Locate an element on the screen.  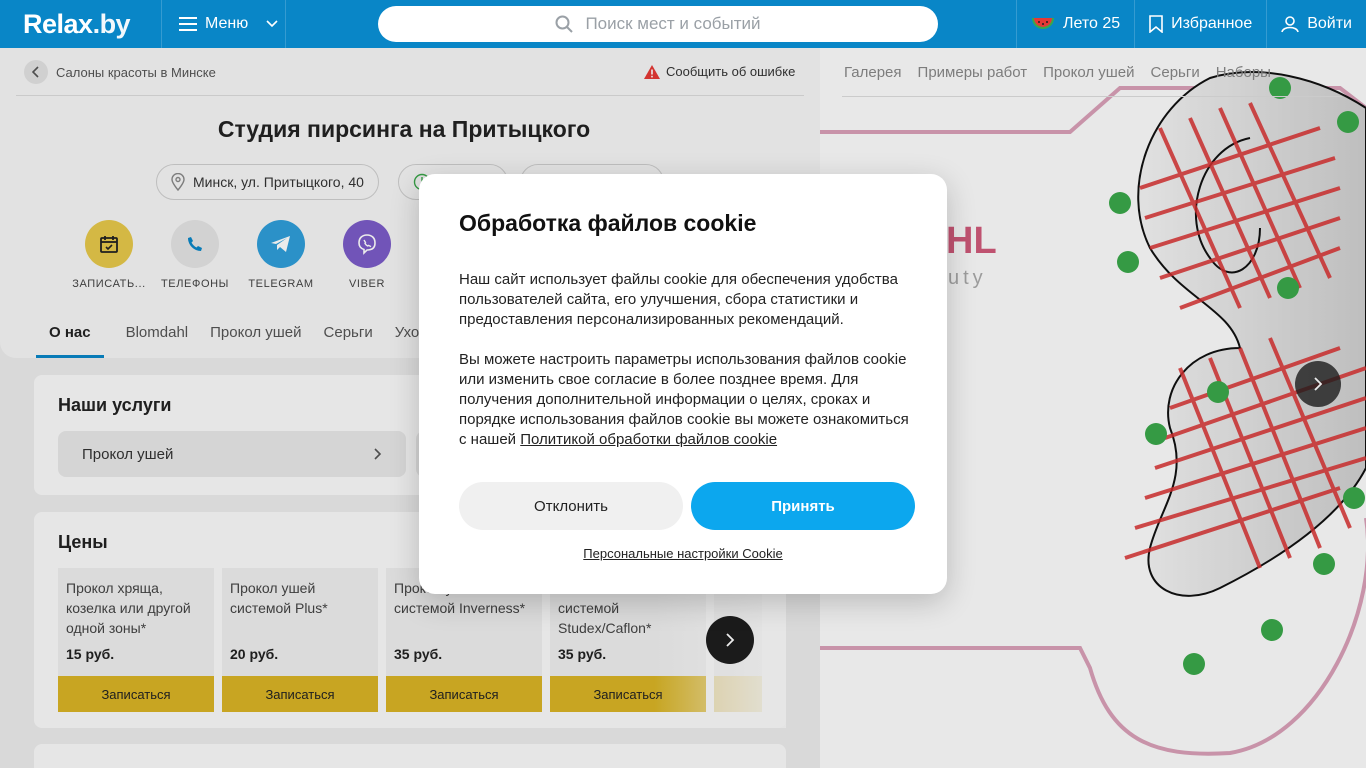
login-label: Войти is located at coordinates (1329, 23).